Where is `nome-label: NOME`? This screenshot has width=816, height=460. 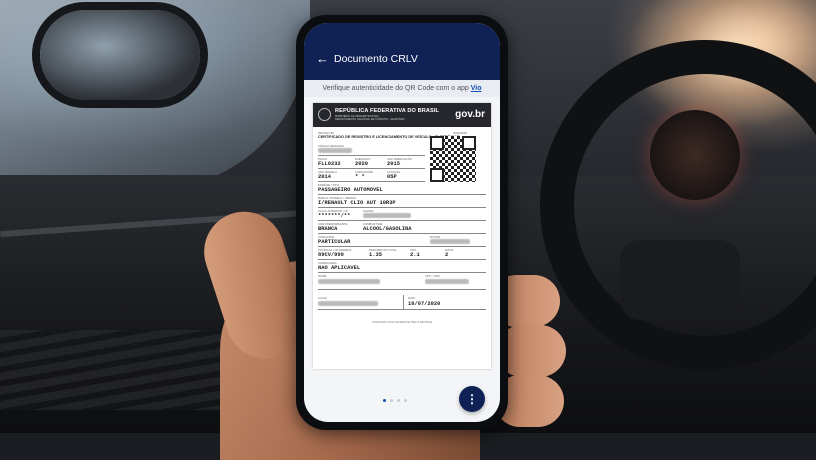
nome-label: NOME is located at coordinates (322, 276).